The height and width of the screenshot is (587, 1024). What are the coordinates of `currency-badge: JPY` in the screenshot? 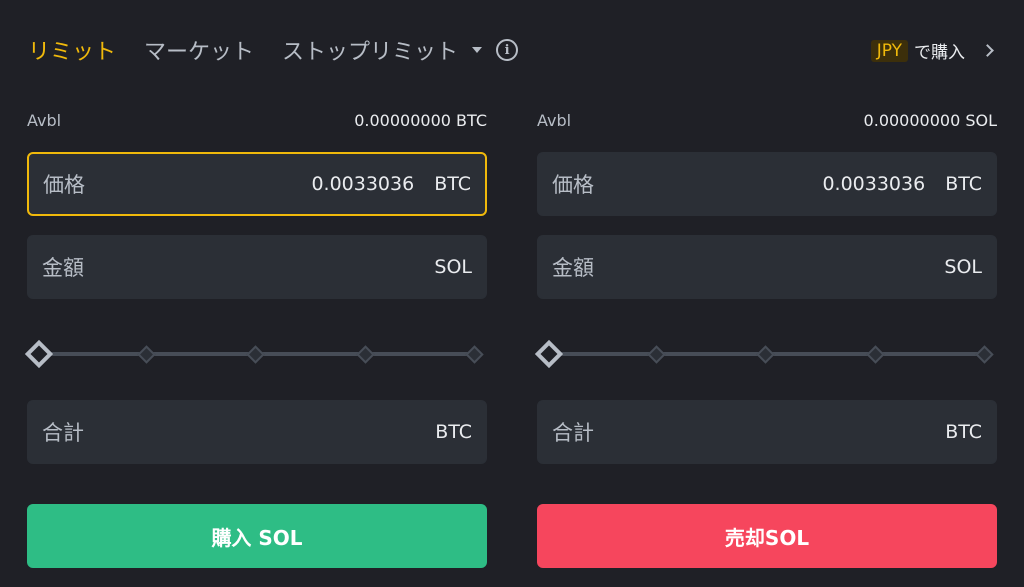 It's located at (889, 50).